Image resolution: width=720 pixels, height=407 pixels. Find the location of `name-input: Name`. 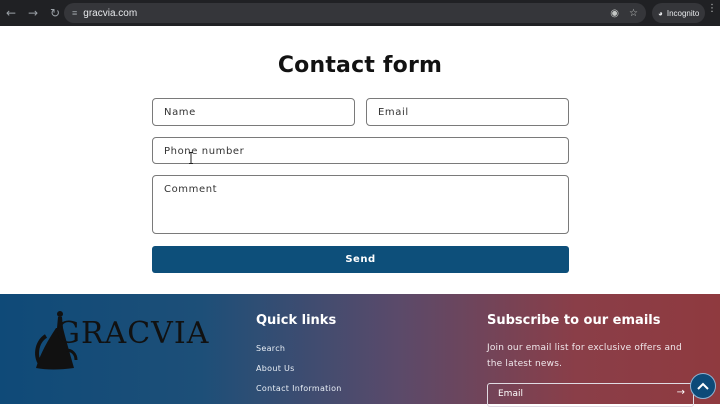

name-input: Name is located at coordinates (253, 112).